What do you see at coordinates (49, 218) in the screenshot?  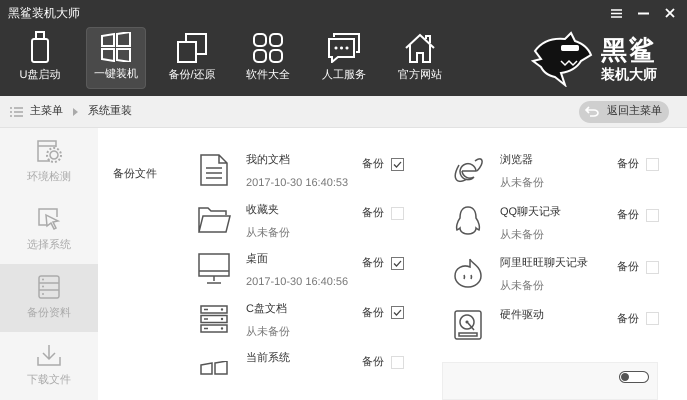 I see `cursor-window-icon` at bounding box center [49, 218].